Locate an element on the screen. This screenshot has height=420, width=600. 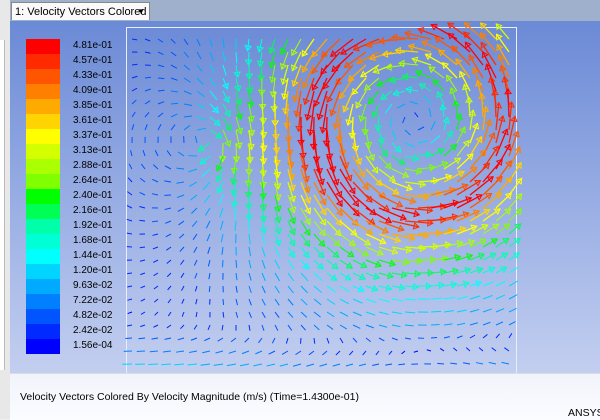
brand-text: ANSYS is located at coordinates (584, 413).